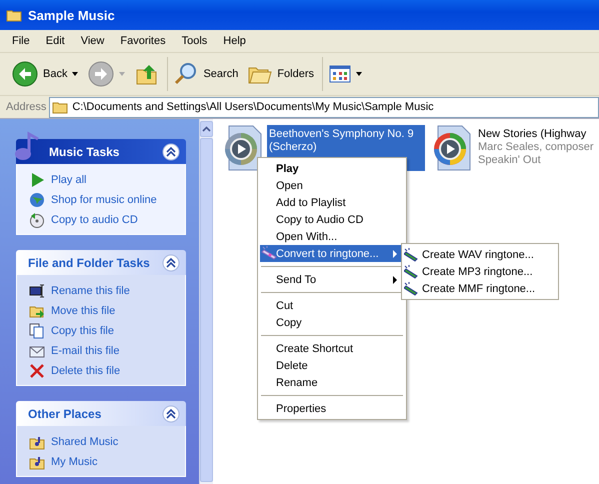  What do you see at coordinates (84, 442) in the screenshot?
I see `task-link: Shared Music` at bounding box center [84, 442].